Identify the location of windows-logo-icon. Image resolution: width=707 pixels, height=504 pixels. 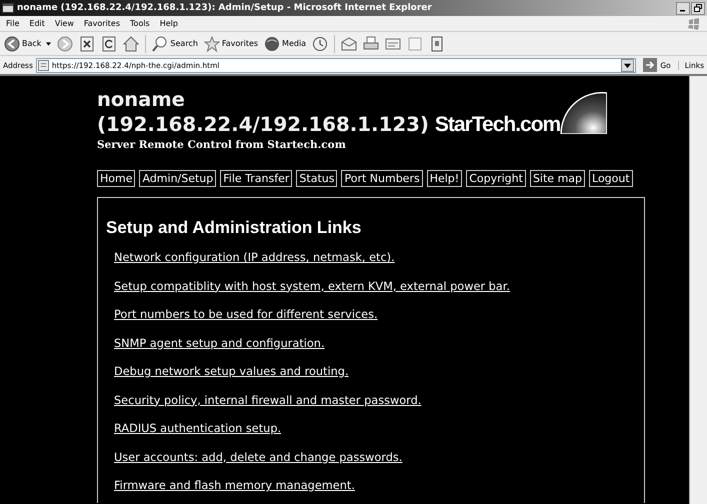
(694, 24).